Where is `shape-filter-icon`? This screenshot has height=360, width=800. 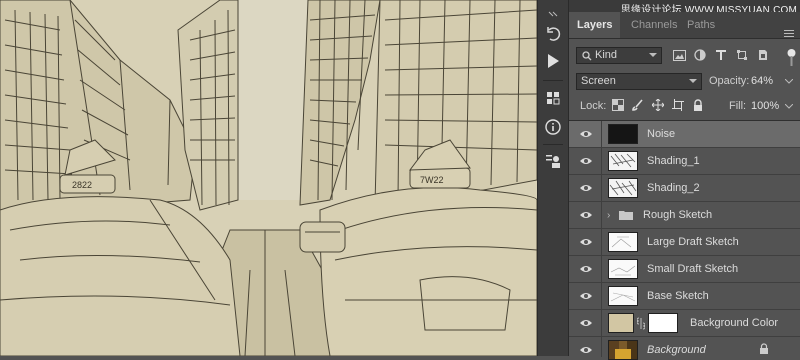 shape-filter-icon is located at coordinates (742, 55).